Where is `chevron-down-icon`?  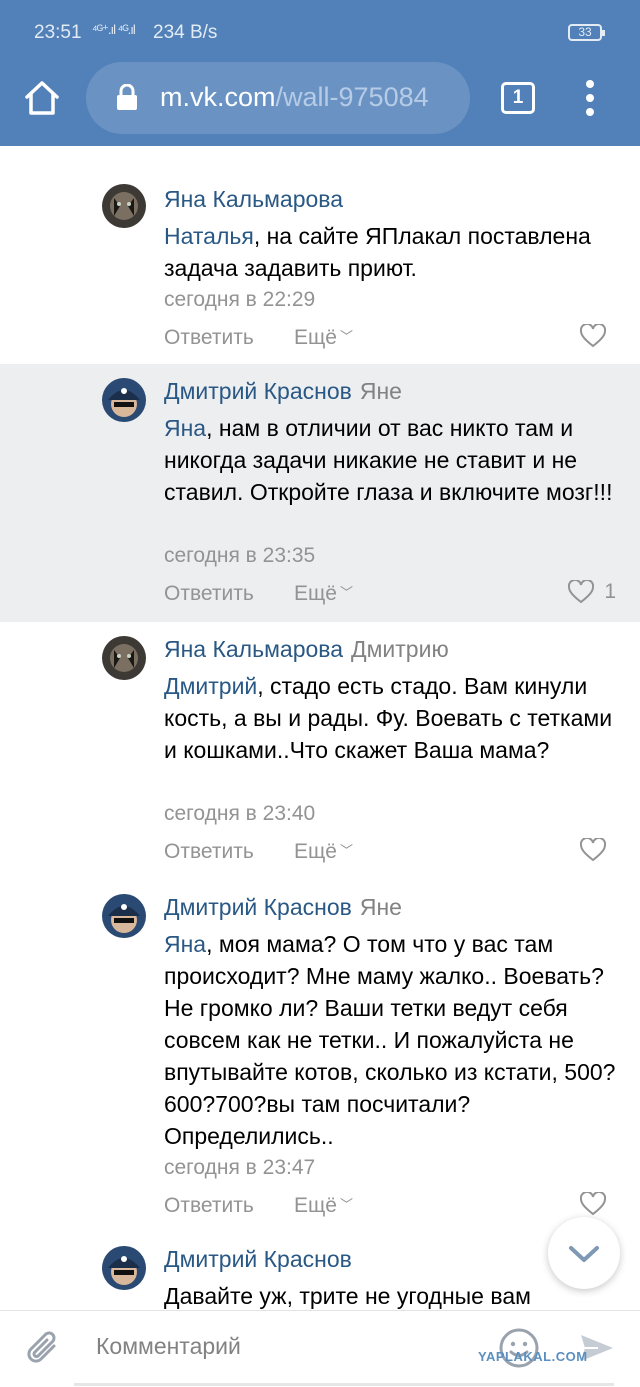 chevron-down-icon is located at coordinates (584, 1254).